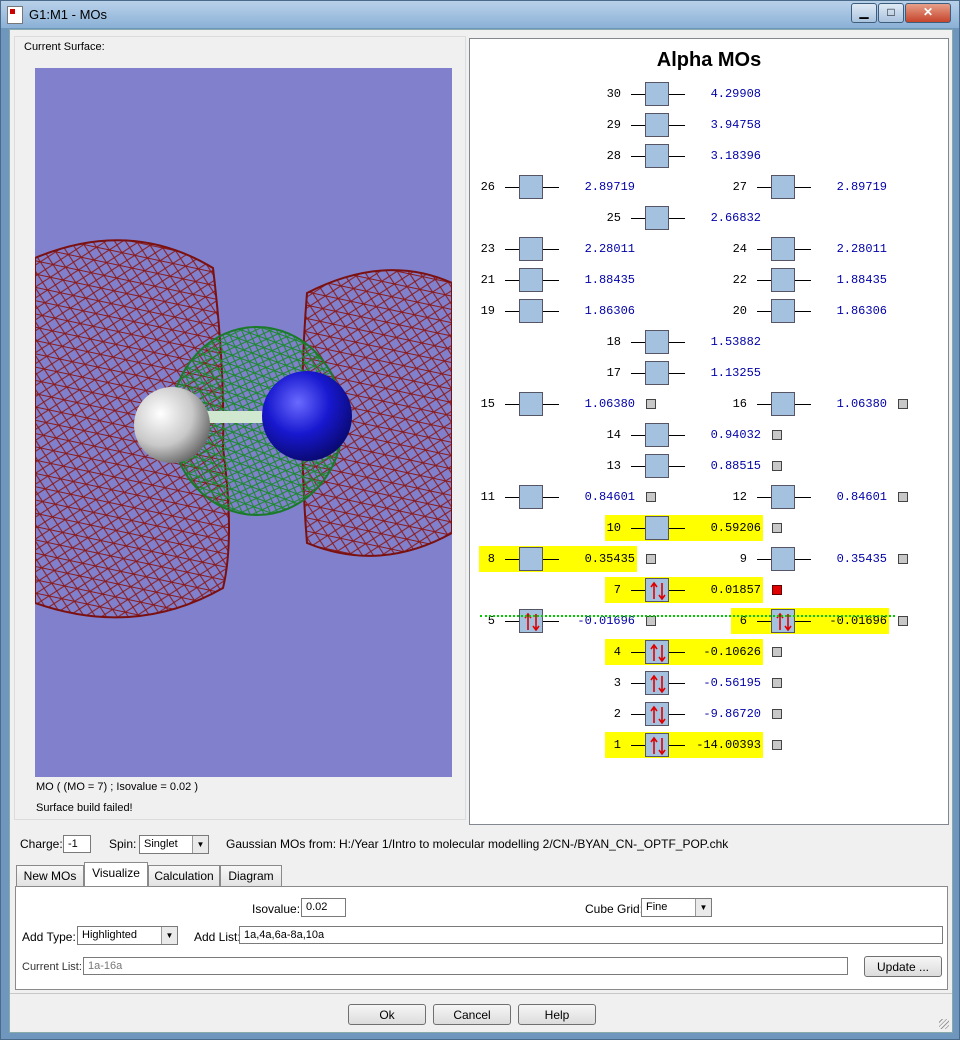  Describe the element at coordinates (891, 13) in the screenshot. I see `maximize-button: □` at that location.